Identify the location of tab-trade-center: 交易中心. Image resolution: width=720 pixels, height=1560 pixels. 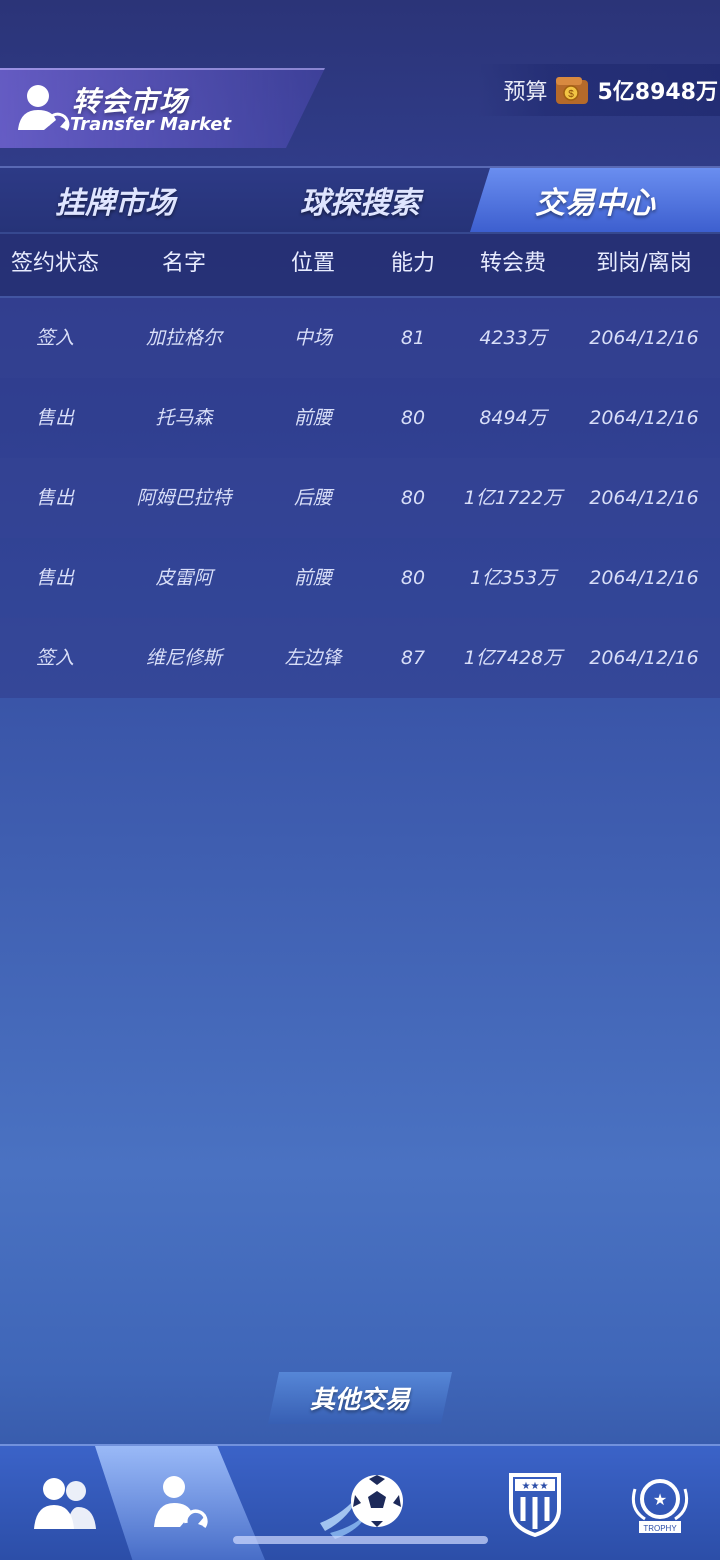
(595, 200).